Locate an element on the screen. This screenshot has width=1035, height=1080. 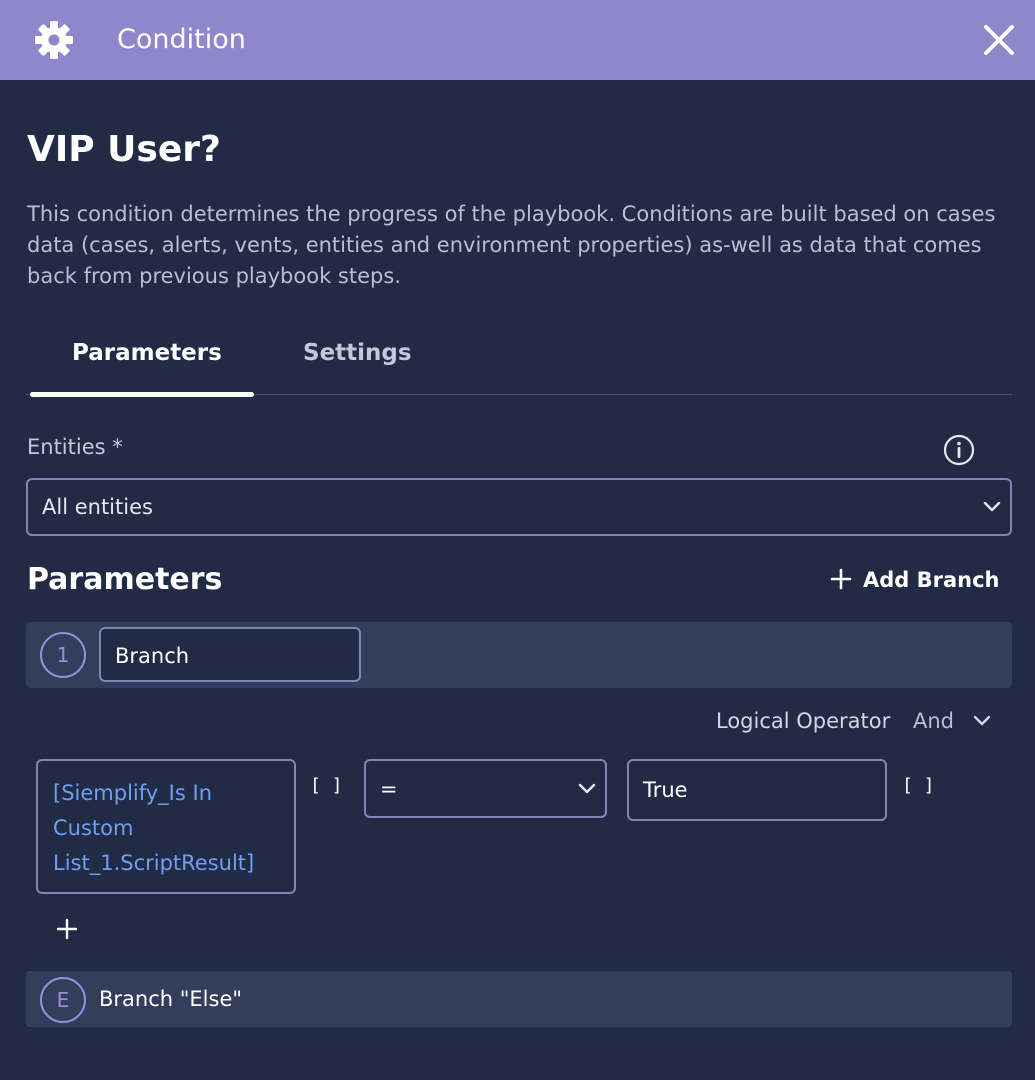
info-icon is located at coordinates (959, 450).